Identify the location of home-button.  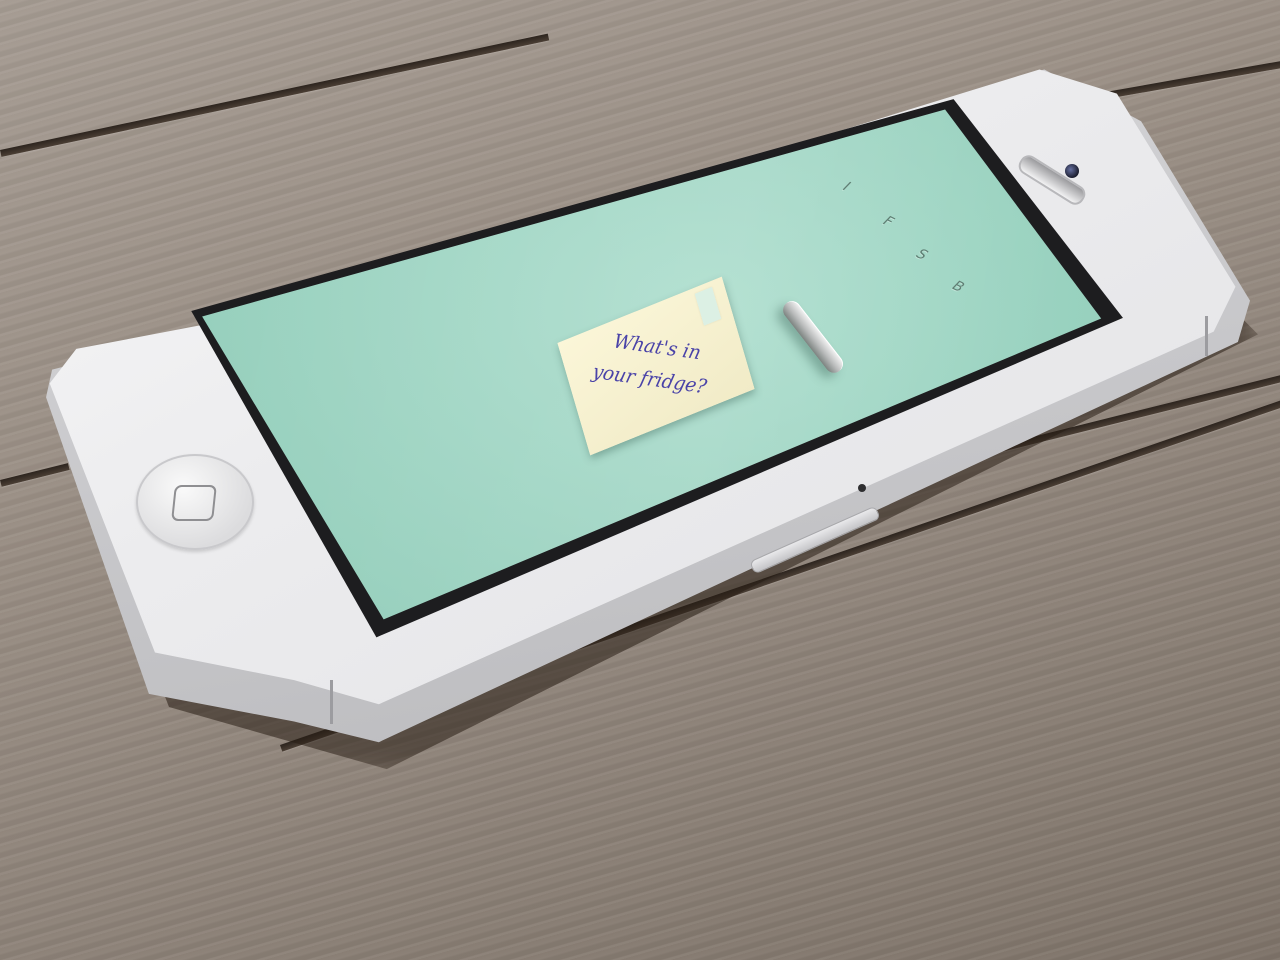
(195, 502).